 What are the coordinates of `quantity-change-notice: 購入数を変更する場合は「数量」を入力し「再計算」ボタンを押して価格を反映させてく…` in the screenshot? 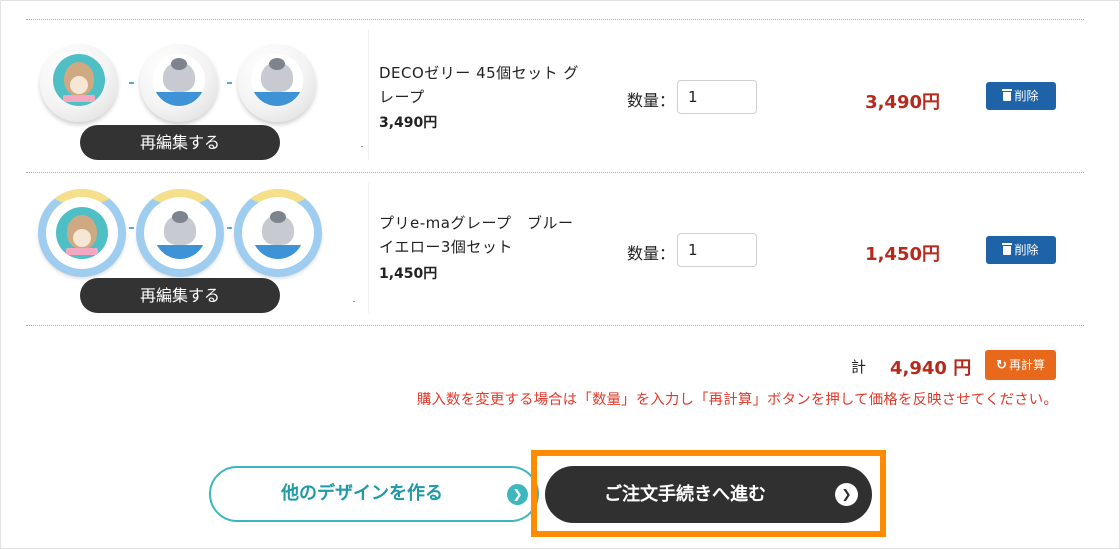 It's located at (737, 400).